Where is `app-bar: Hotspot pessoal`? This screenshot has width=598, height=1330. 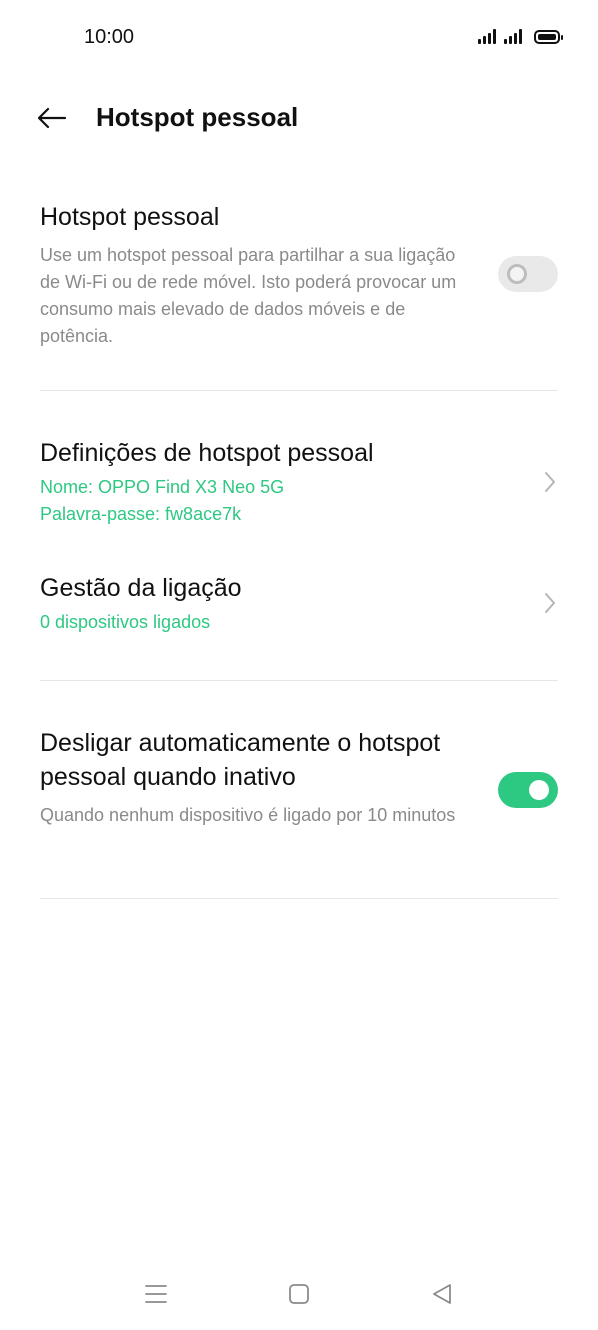
app-bar: Hotspot pessoal is located at coordinates (299, 118).